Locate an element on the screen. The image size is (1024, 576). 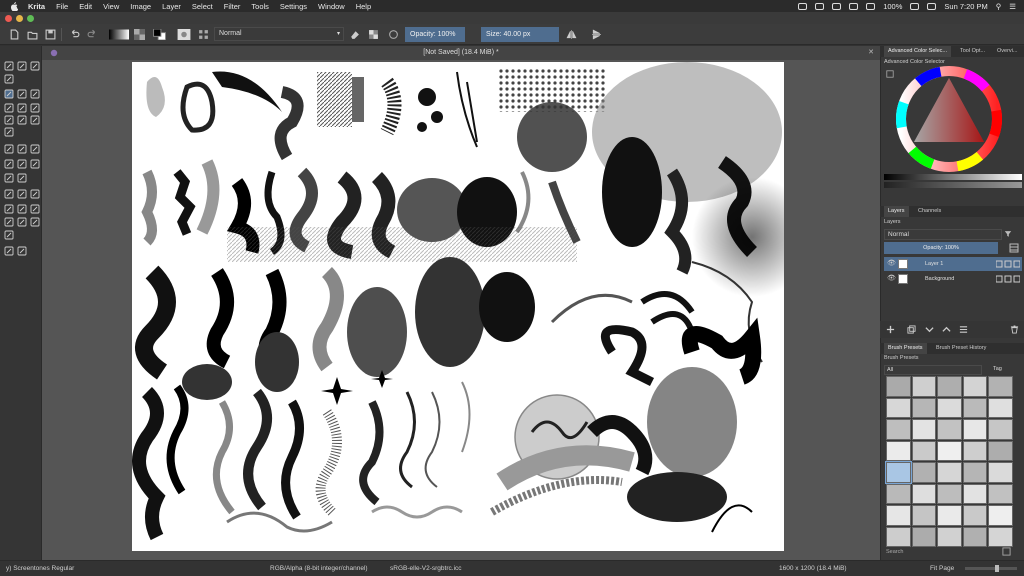
wifi-icon is located at coordinates (854, 6).